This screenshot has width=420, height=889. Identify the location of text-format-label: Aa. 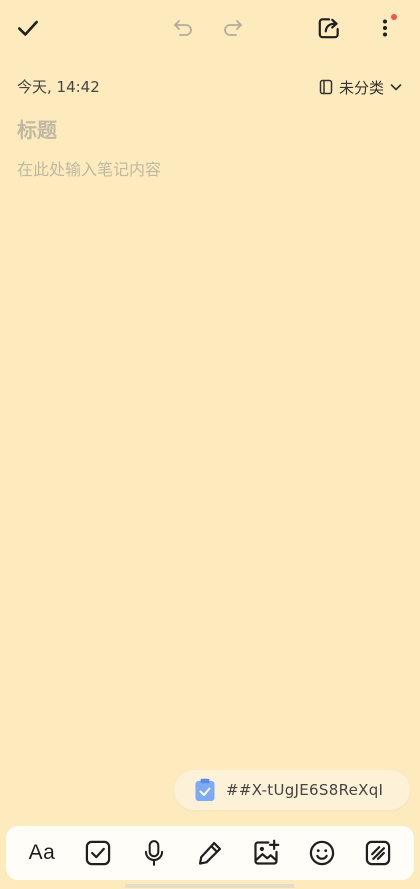
(42, 852).